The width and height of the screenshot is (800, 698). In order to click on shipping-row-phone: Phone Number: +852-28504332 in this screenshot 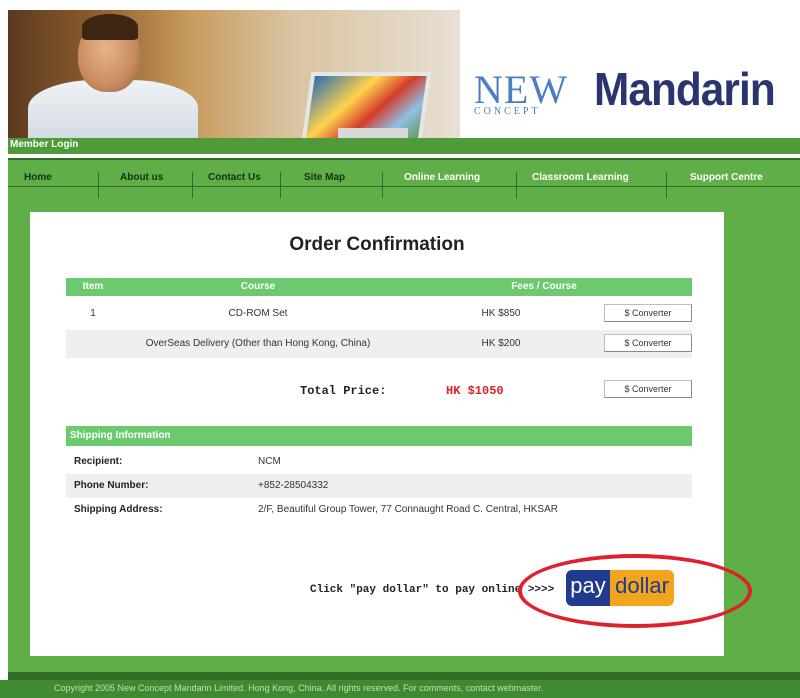, I will do `click(379, 486)`.